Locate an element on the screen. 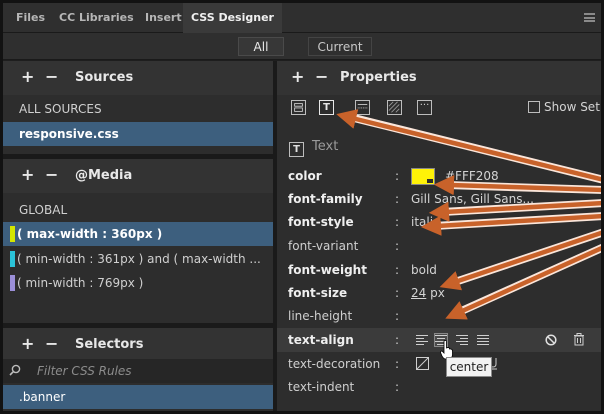  media-header: + − @Media is located at coordinates (138, 176).